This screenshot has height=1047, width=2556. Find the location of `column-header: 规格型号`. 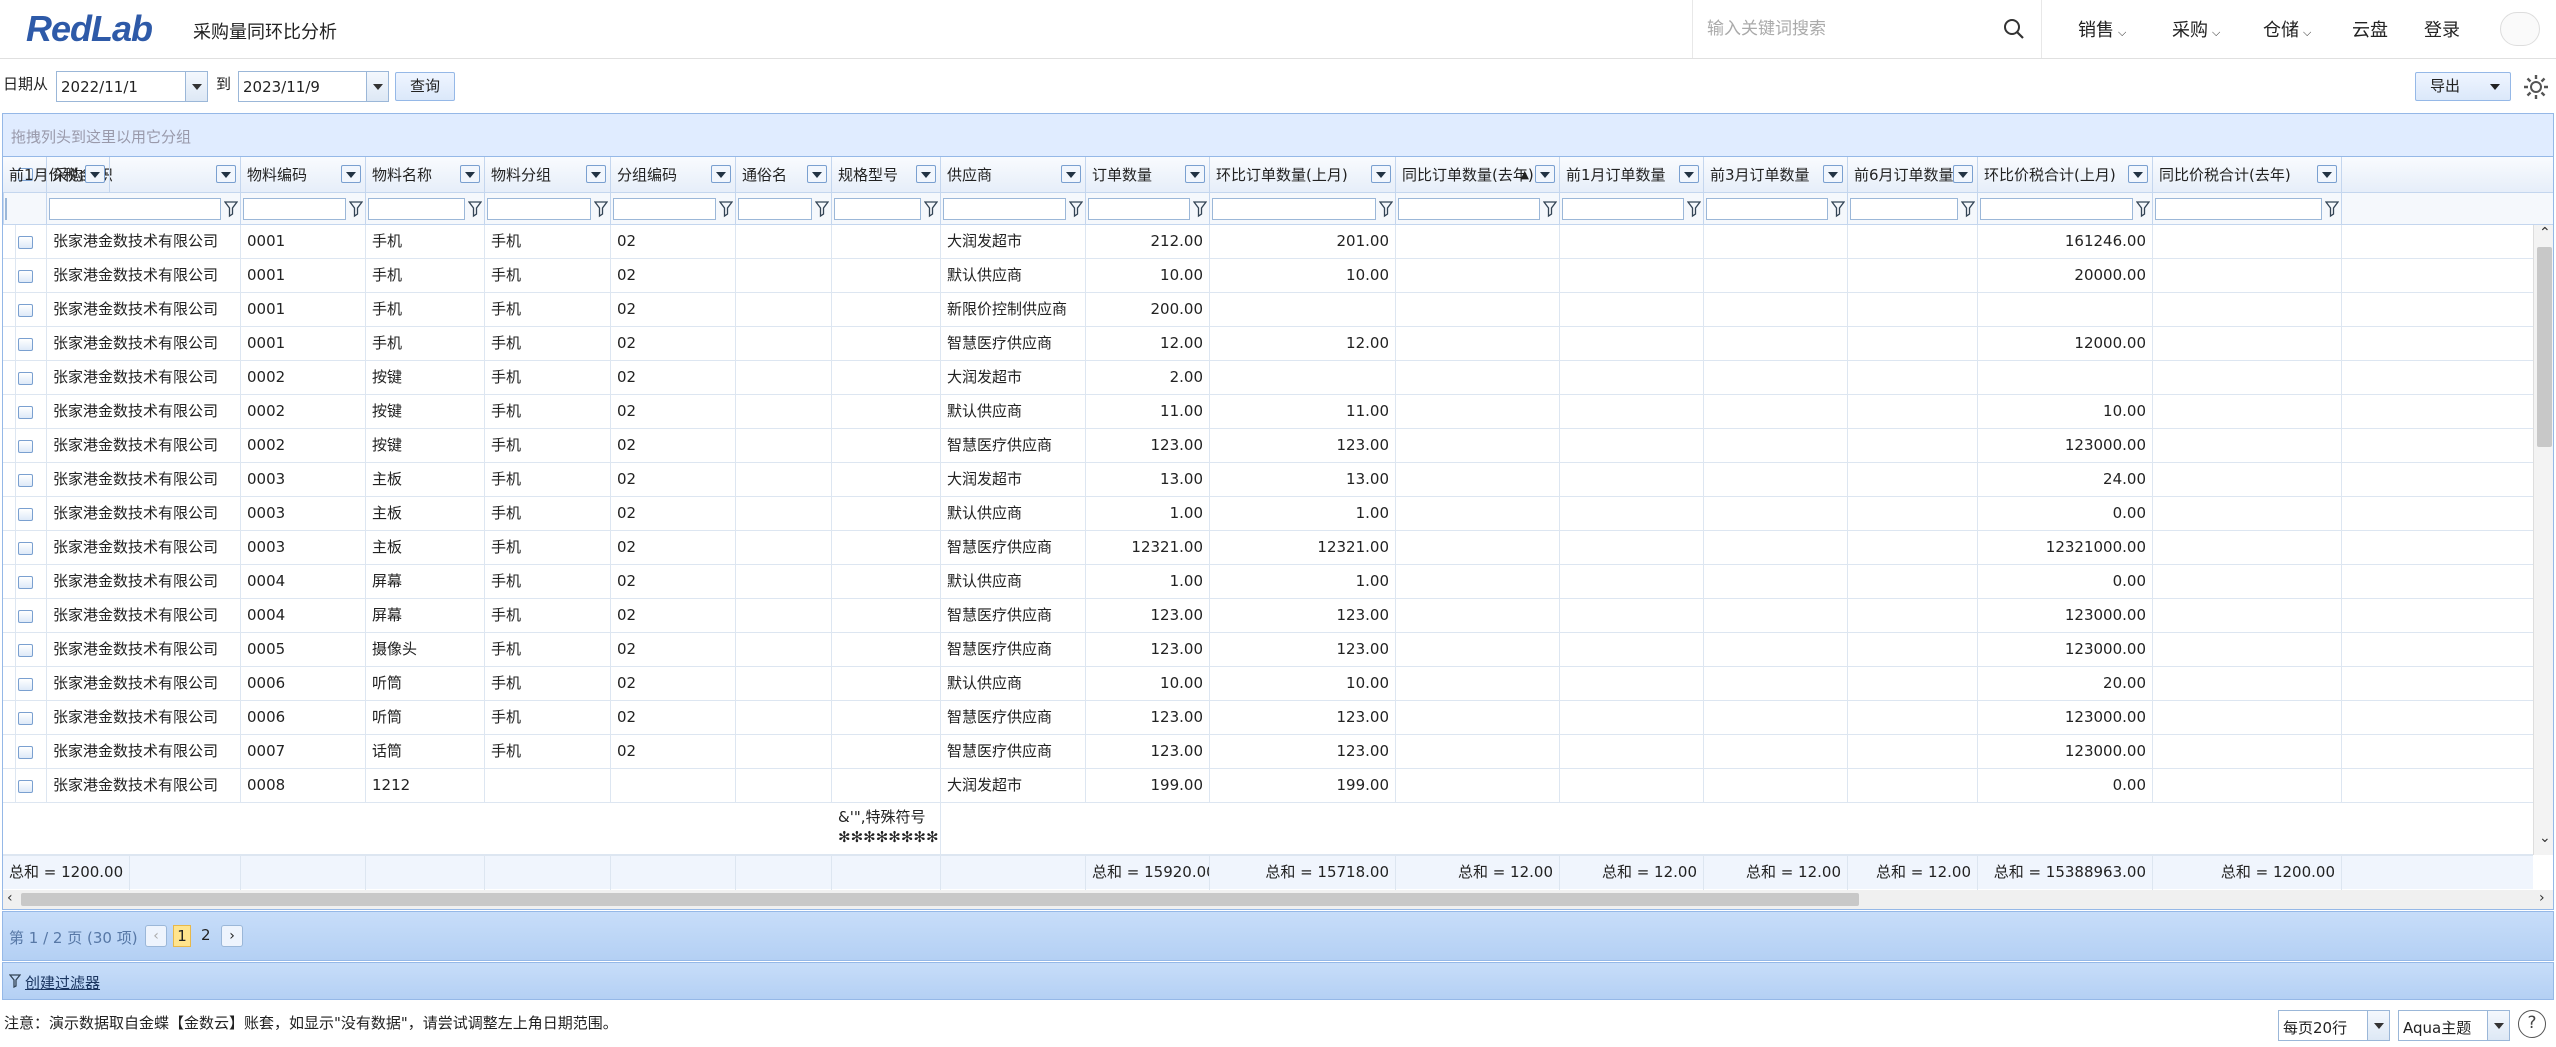

column-header: 规格型号 is located at coordinates (886, 175).